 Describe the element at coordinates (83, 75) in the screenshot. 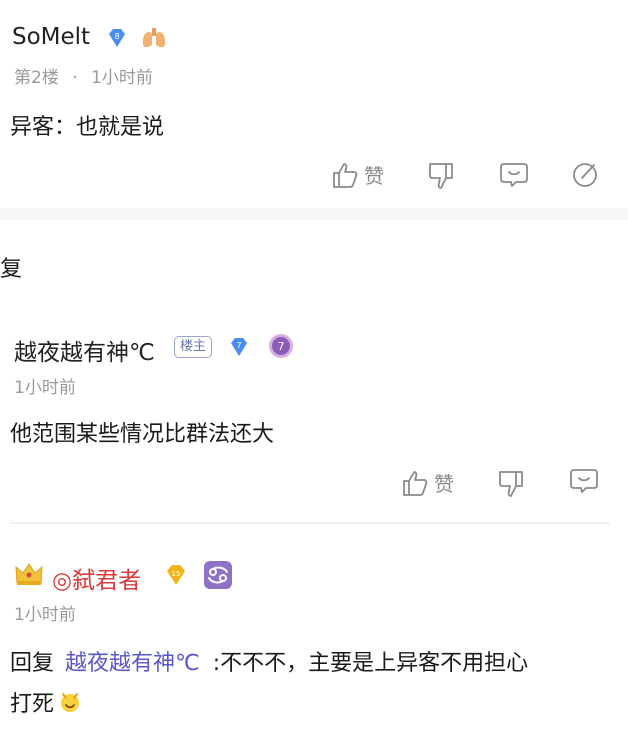

I see `comment1-floor: 第2楼 · 1小时前` at that location.